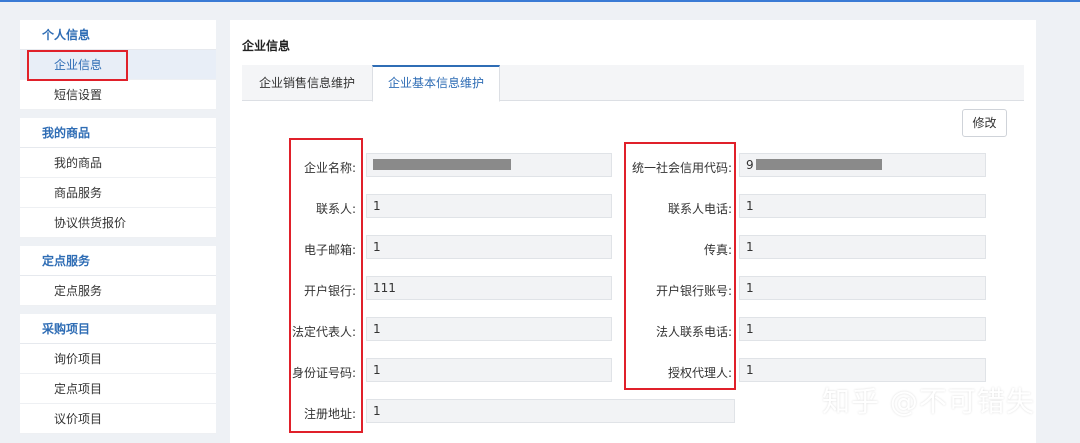 Image resolution: width=1080 pixels, height=443 pixels. I want to click on sidebar-group-procurement: 采购项目 询价项目 定点项目 议价项目, so click(118, 374).